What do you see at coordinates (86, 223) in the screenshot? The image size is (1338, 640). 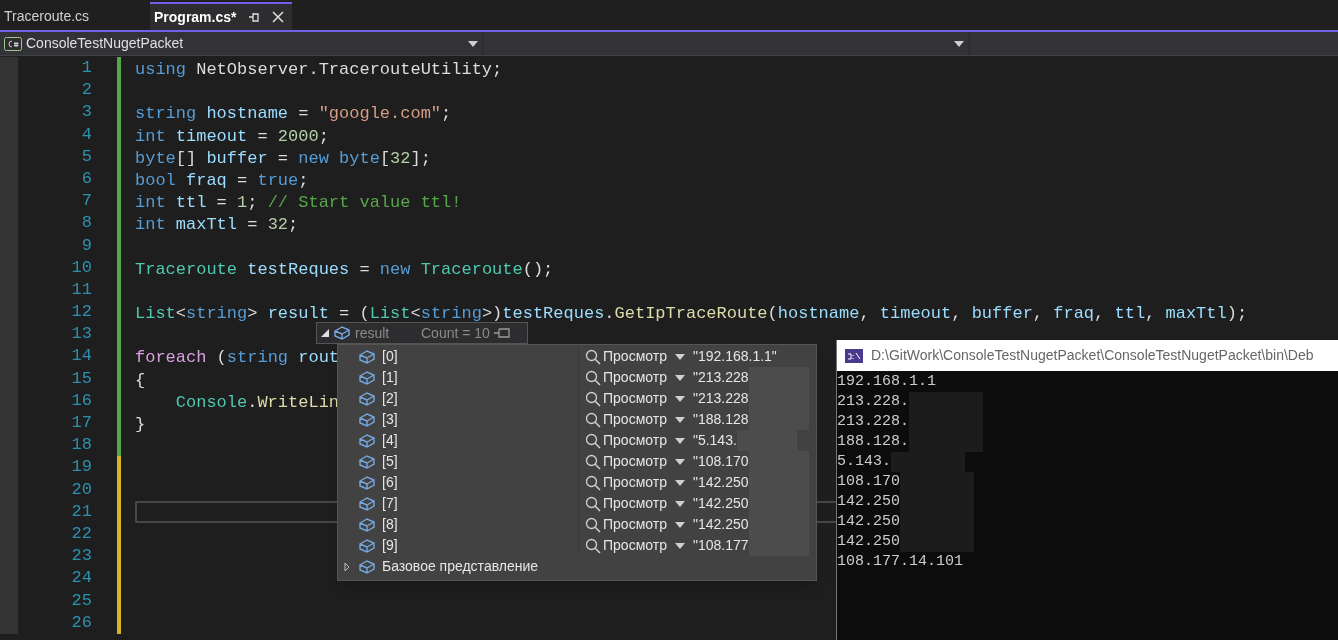 I see `line-number: 8` at bounding box center [86, 223].